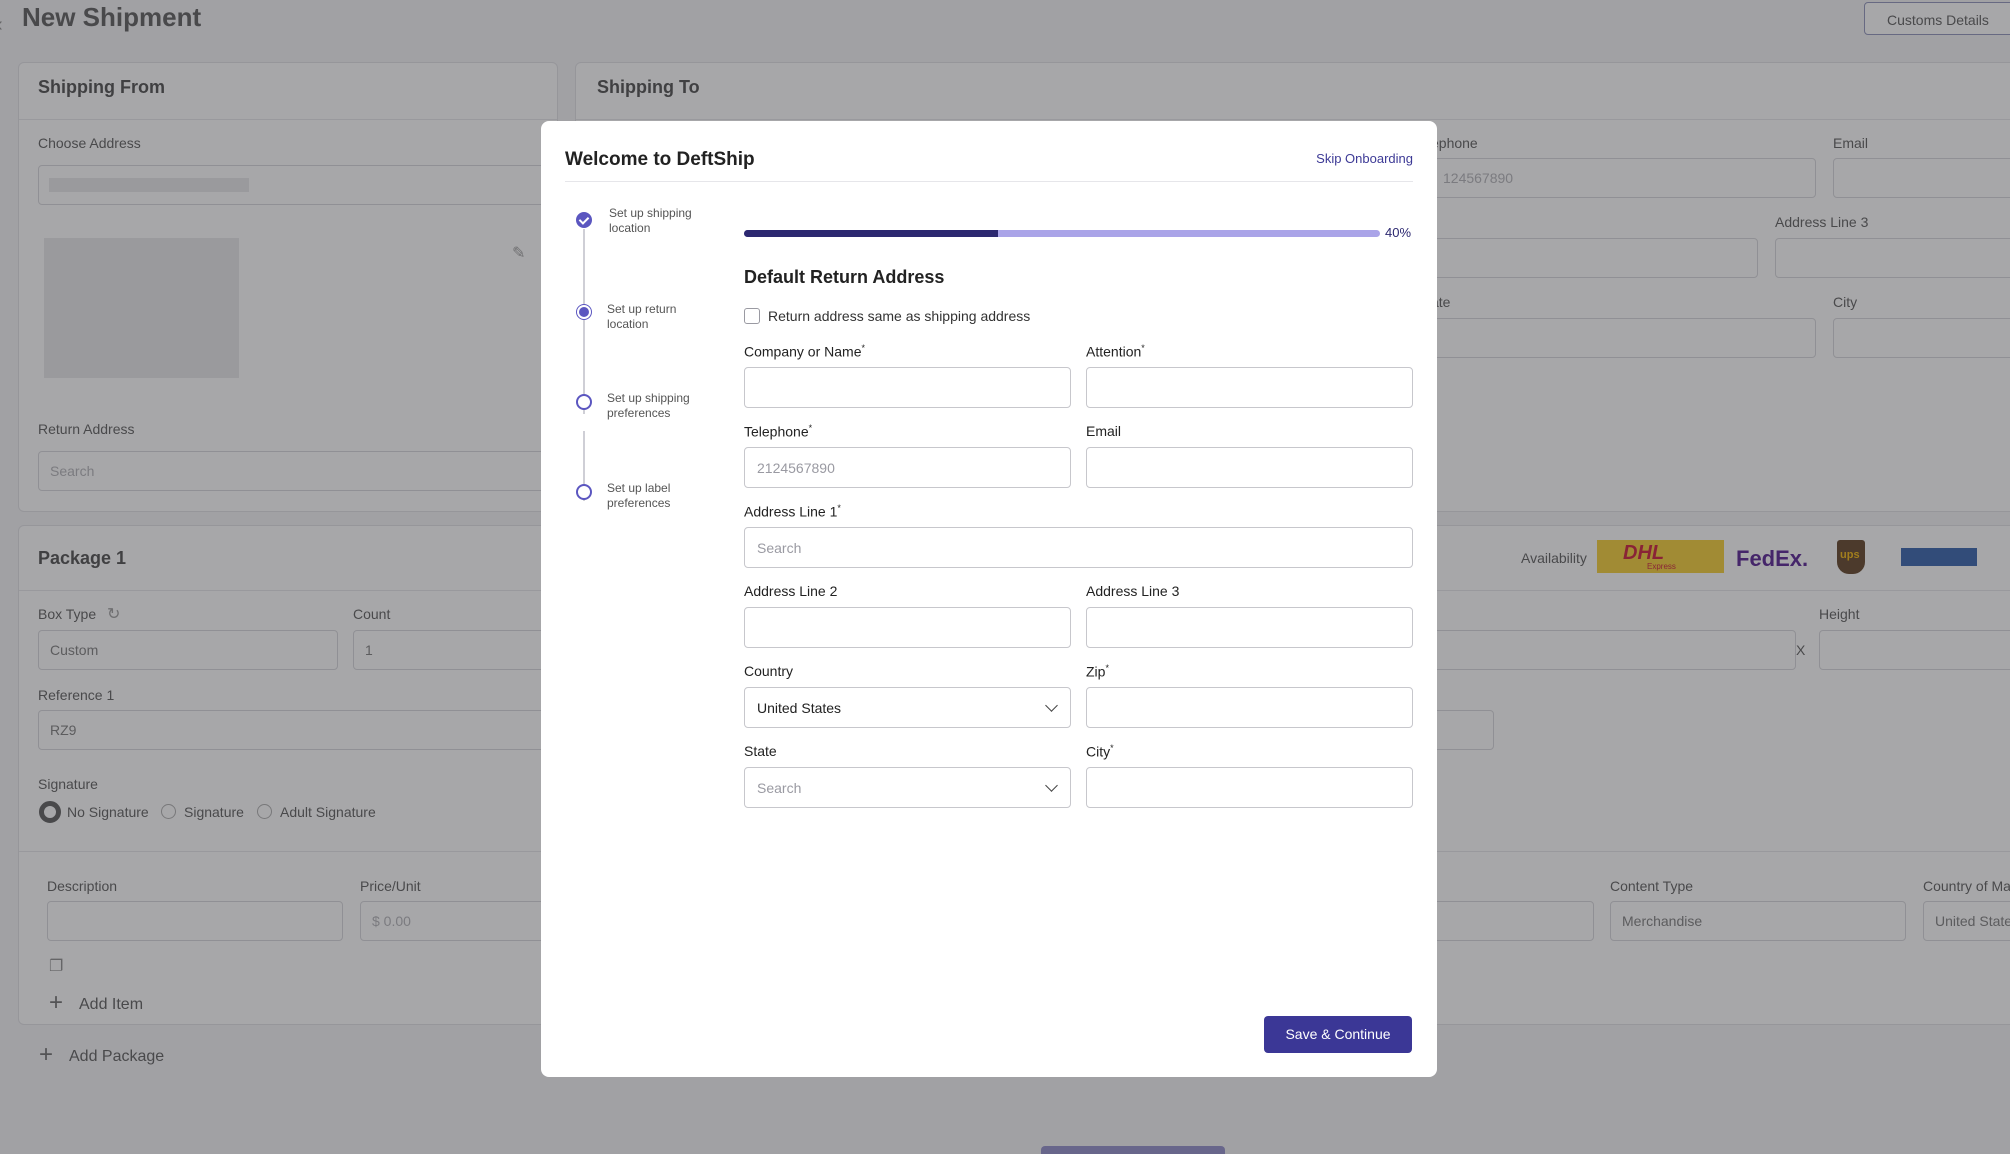 The height and width of the screenshot is (1154, 2010). Describe the element at coordinates (791, 591) in the screenshot. I see `address-line2-label: Address Line 2` at that location.